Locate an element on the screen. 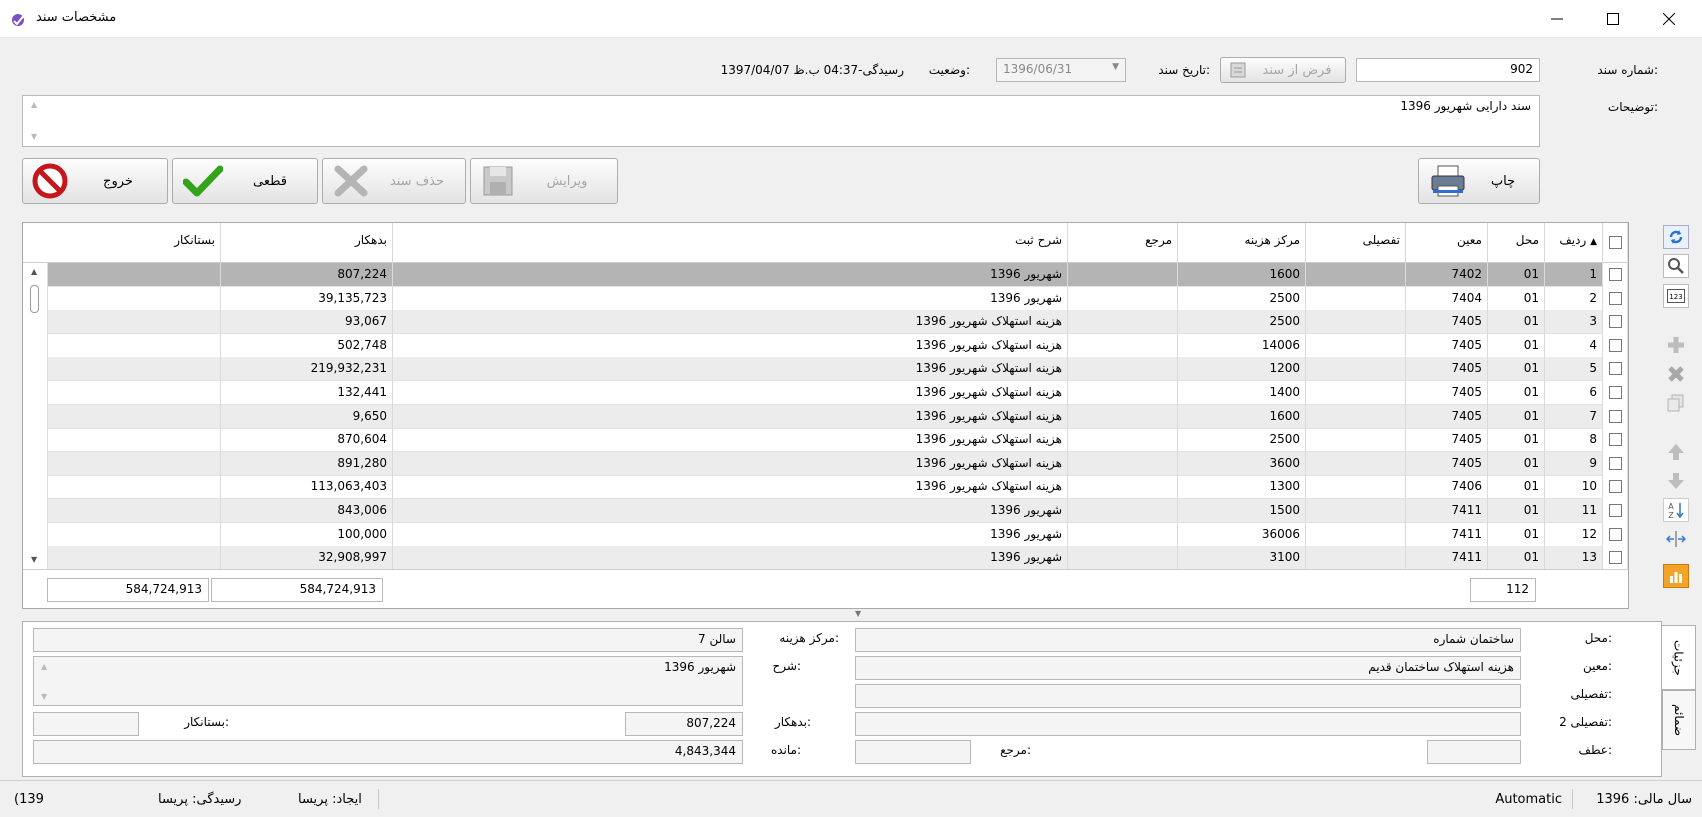 Image resolution: width=1702 pixels, height=817 pixels. refresh-button is located at coordinates (1676, 237).